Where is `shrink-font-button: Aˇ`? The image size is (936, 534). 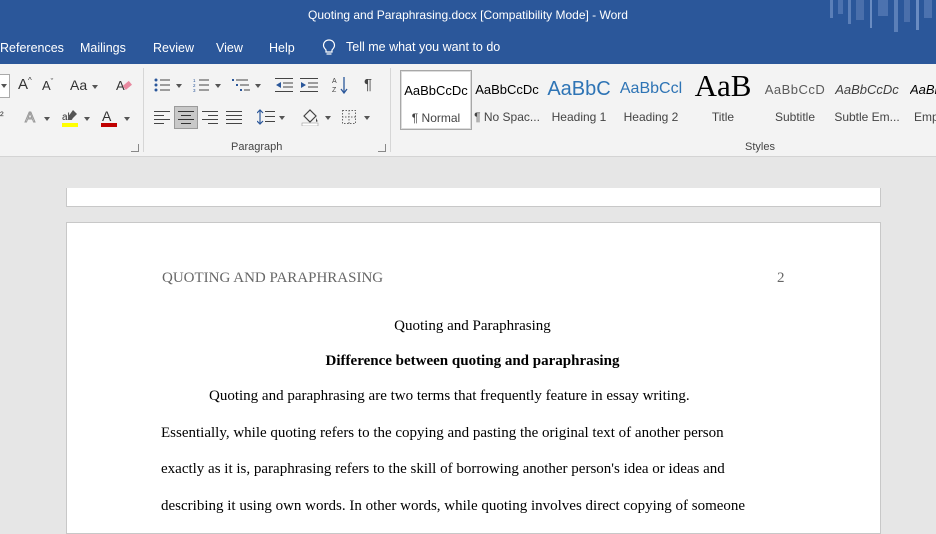
shrink-font-button: Aˇ is located at coordinates (47, 85).